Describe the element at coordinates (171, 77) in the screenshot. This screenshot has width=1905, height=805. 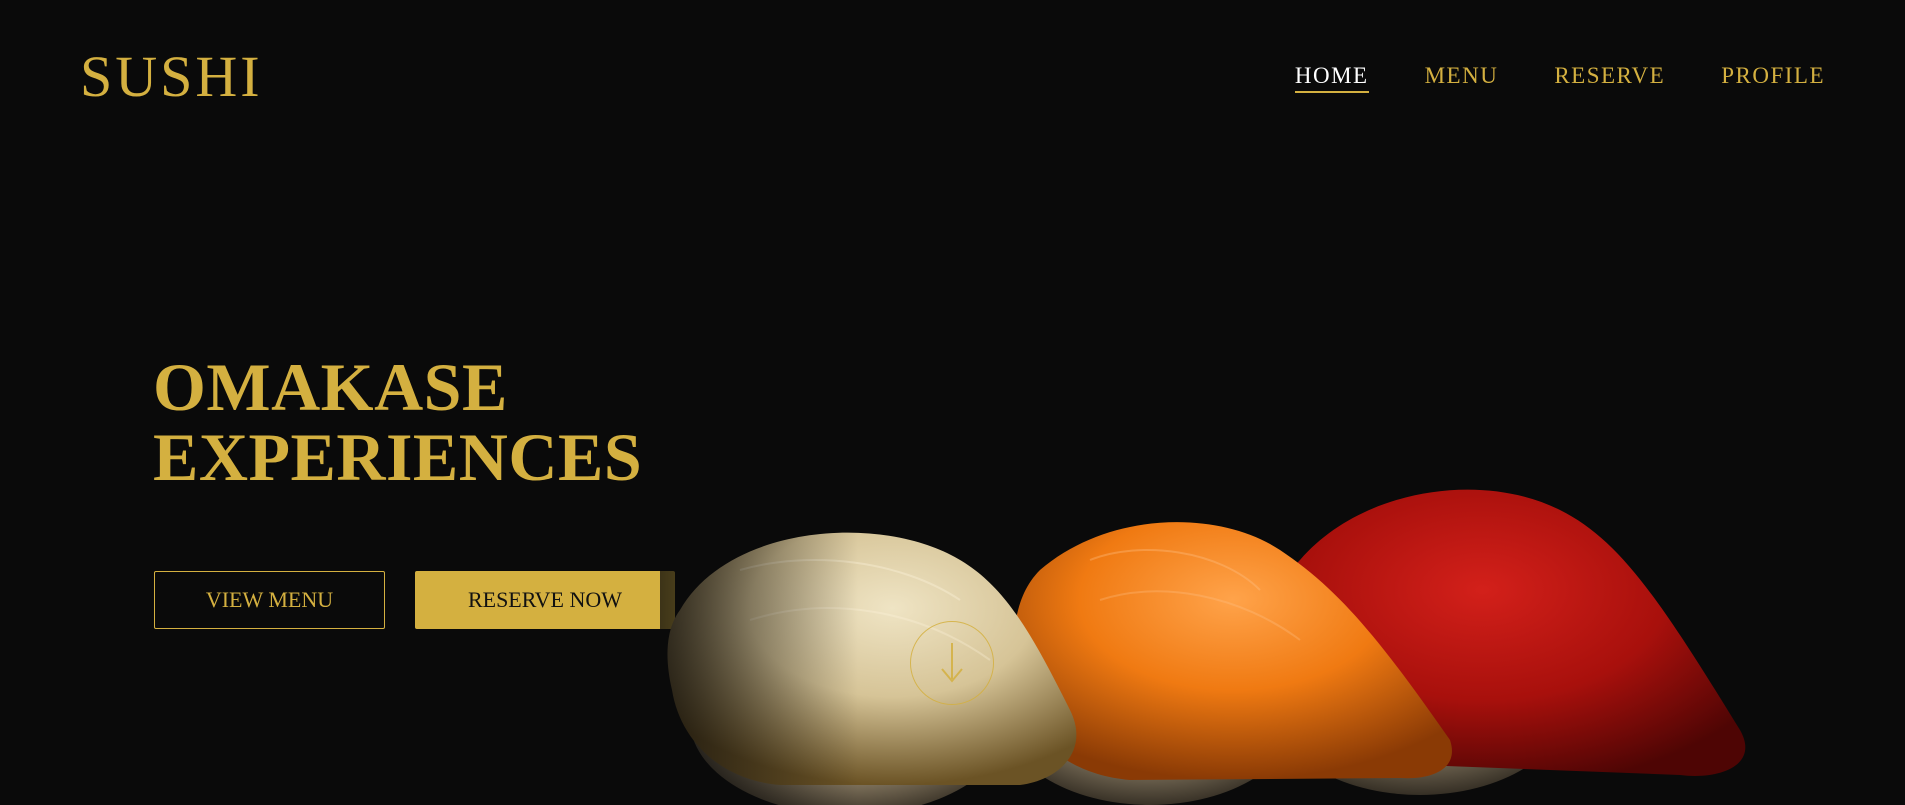
I see `logo: SUSHI` at that location.